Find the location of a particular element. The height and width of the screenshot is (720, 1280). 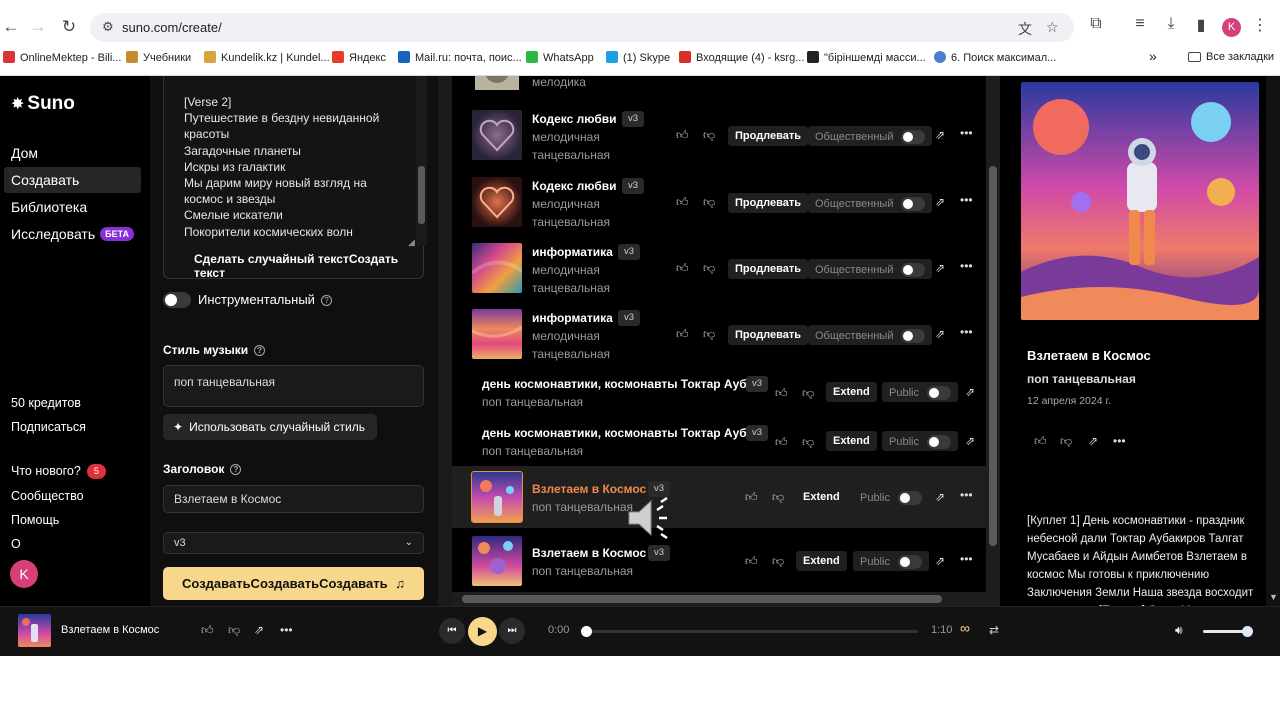

list-vertical-scrollbar is located at coordinates (993, 341).